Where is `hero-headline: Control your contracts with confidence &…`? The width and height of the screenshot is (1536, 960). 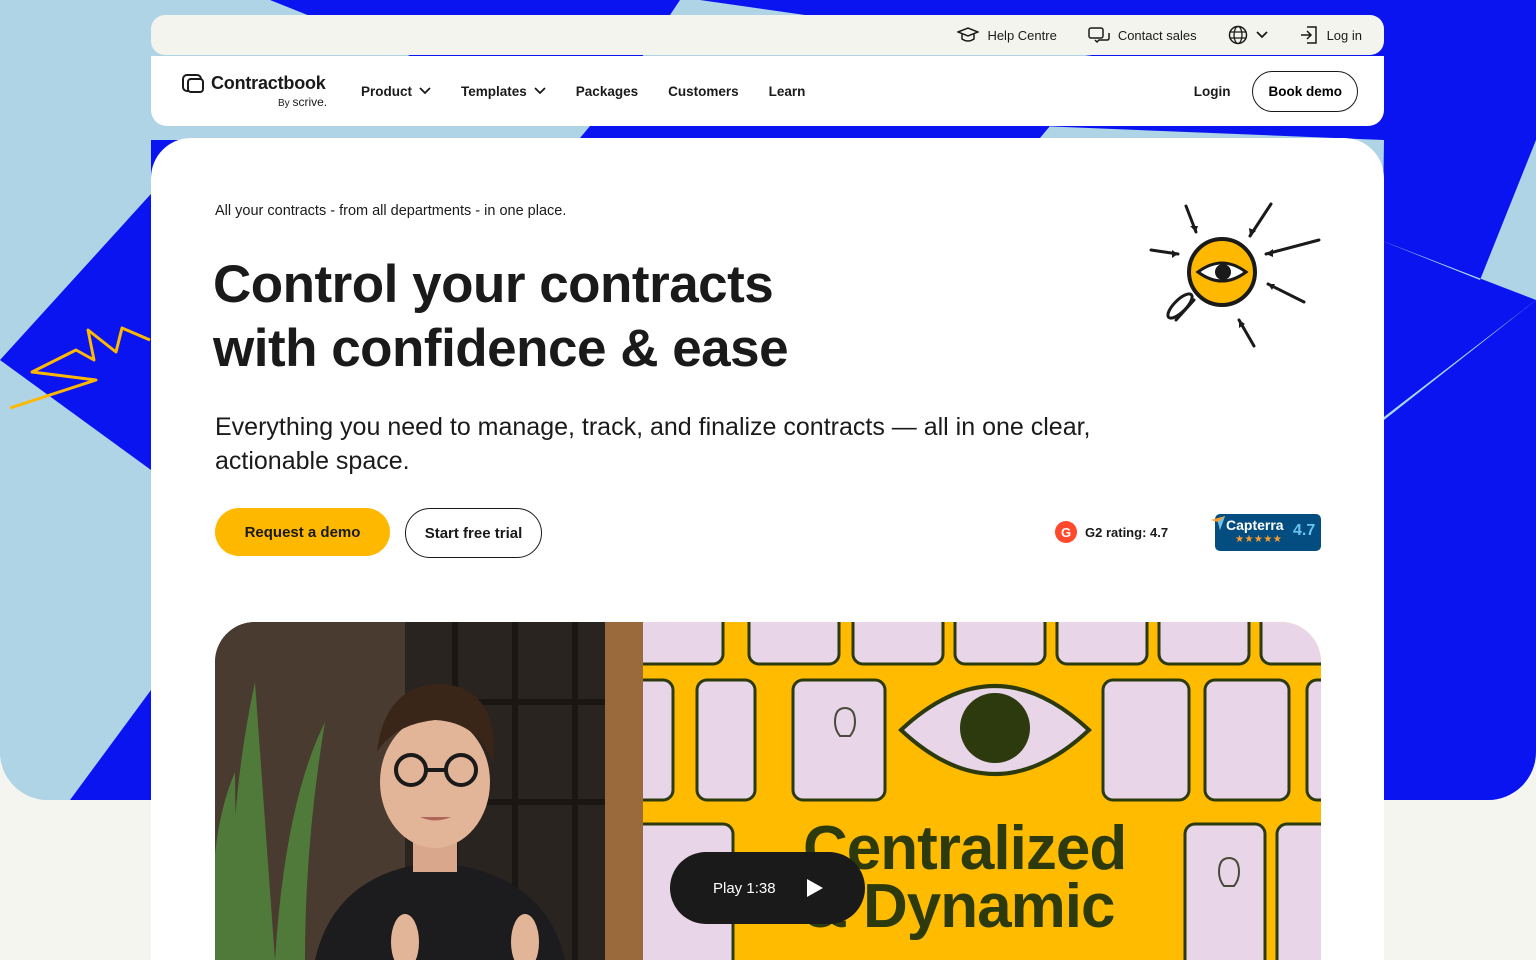 hero-headline: Control your contracts with confidence &… is located at coordinates (563, 317).